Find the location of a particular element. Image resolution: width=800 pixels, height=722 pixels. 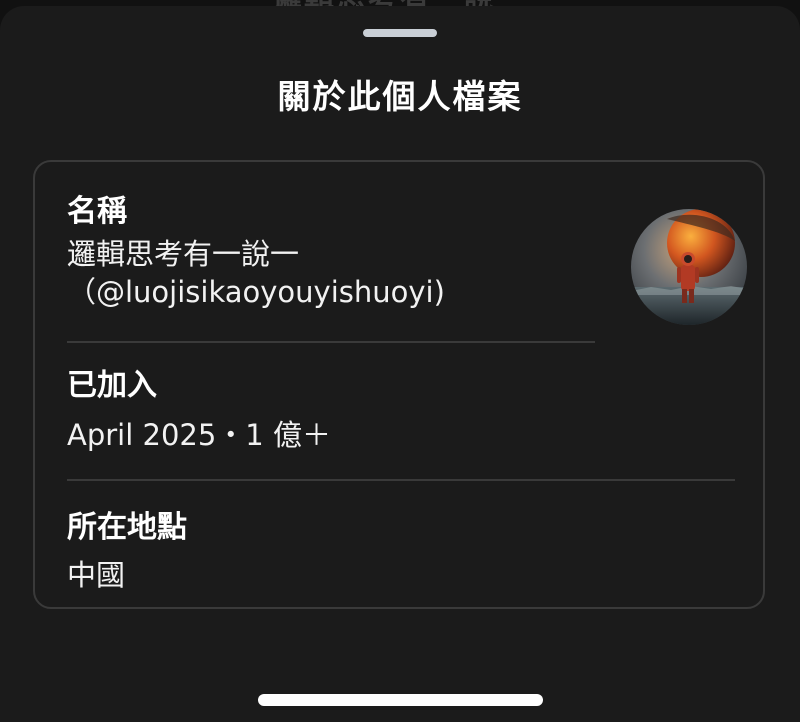

astronaut-planet-avatar-icon is located at coordinates (689, 267).